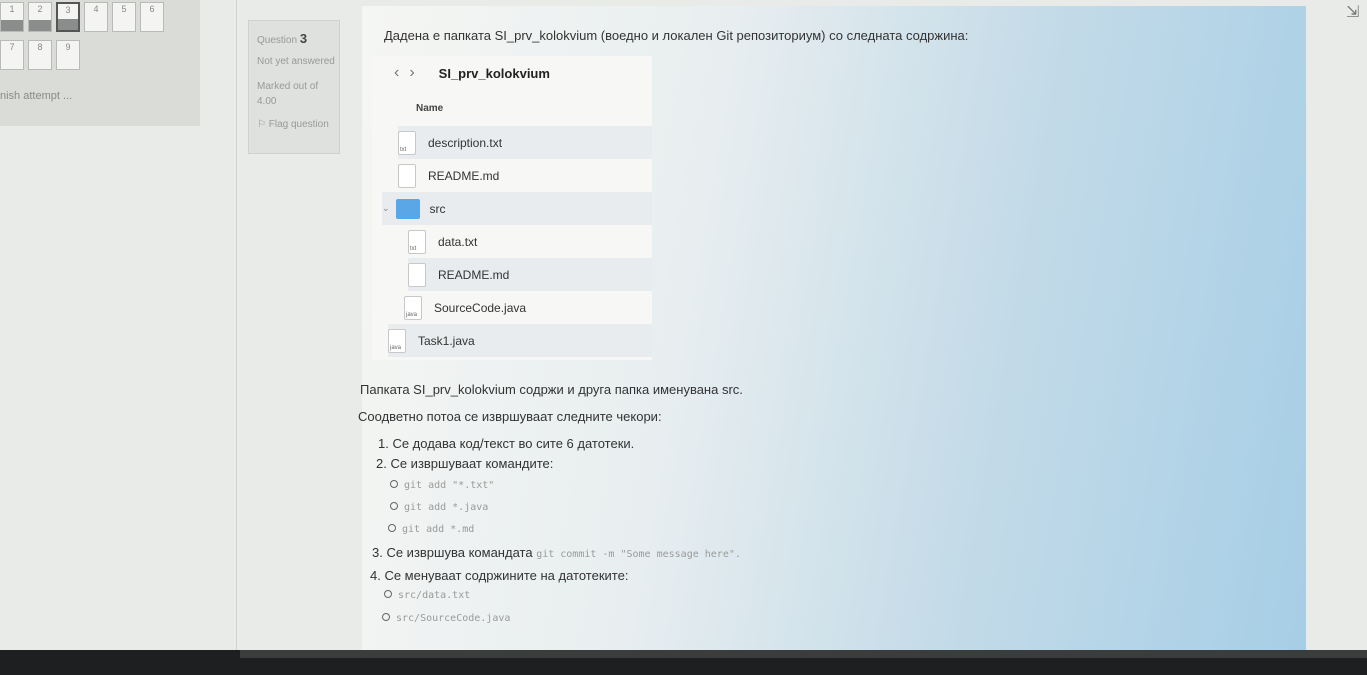 This screenshot has height=675, width=1367. What do you see at coordinates (528, 307) in the screenshot?
I see `explorer-item: java SourceCode.java` at bounding box center [528, 307].